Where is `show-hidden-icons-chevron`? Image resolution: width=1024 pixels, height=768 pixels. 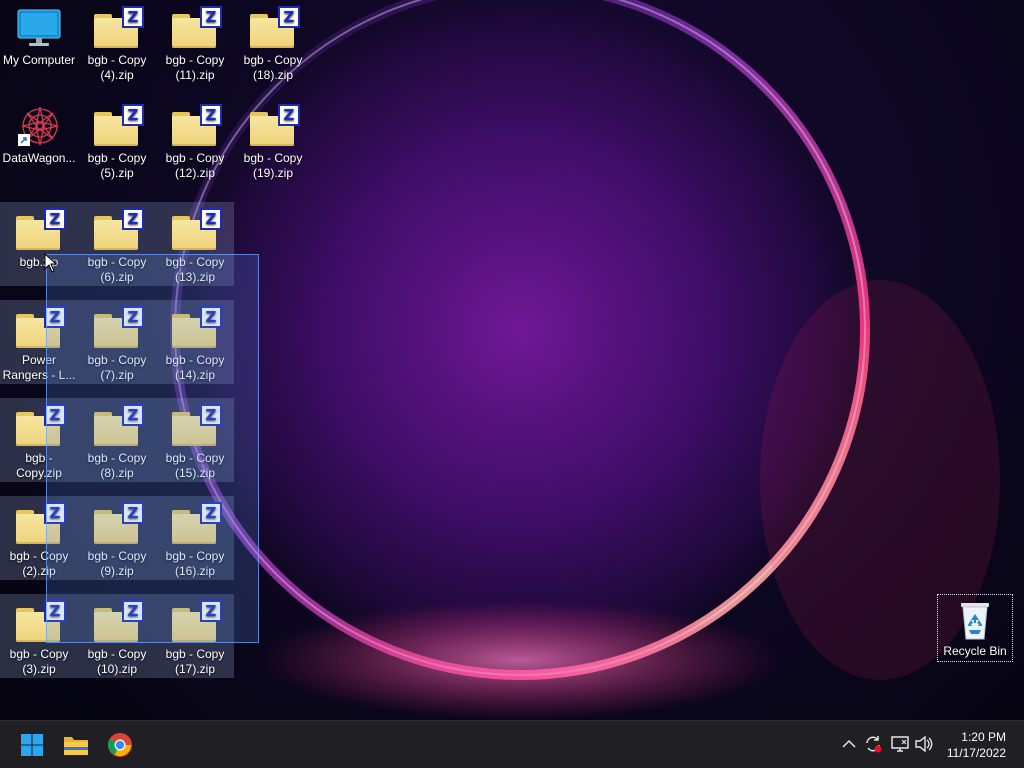
show-hidden-icons-chevron is located at coordinates (849, 744).